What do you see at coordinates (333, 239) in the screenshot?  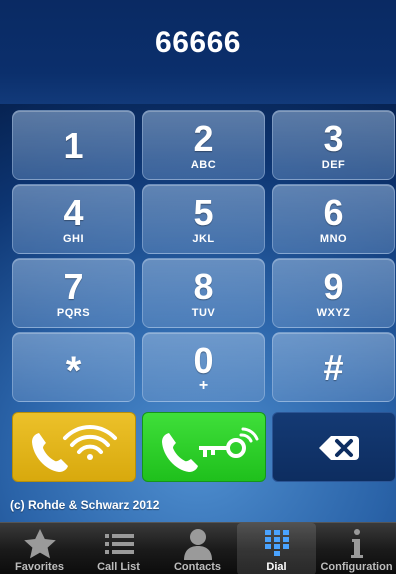 I see `key-letters: MNO` at bounding box center [333, 239].